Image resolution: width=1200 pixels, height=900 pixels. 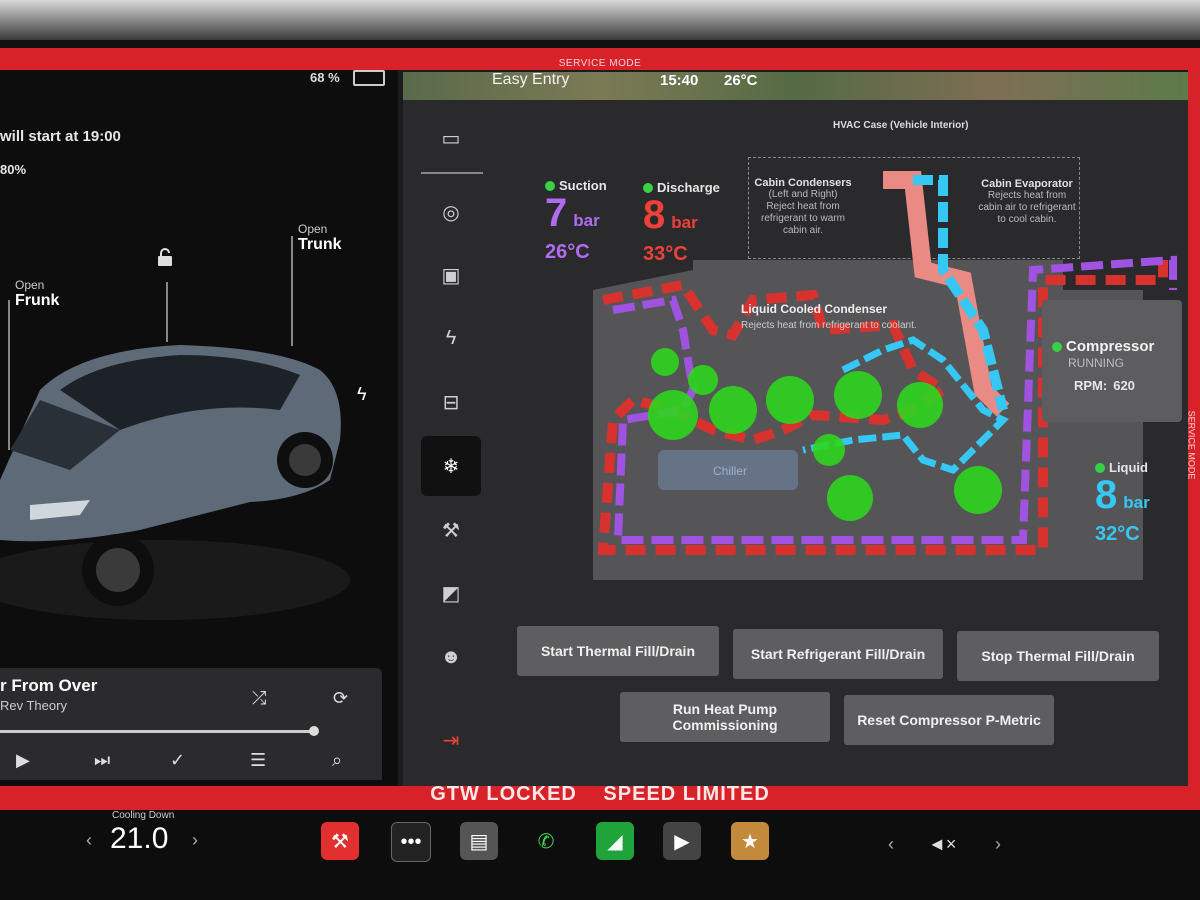 I want to click on clock: 15:40, so click(x=679, y=80).